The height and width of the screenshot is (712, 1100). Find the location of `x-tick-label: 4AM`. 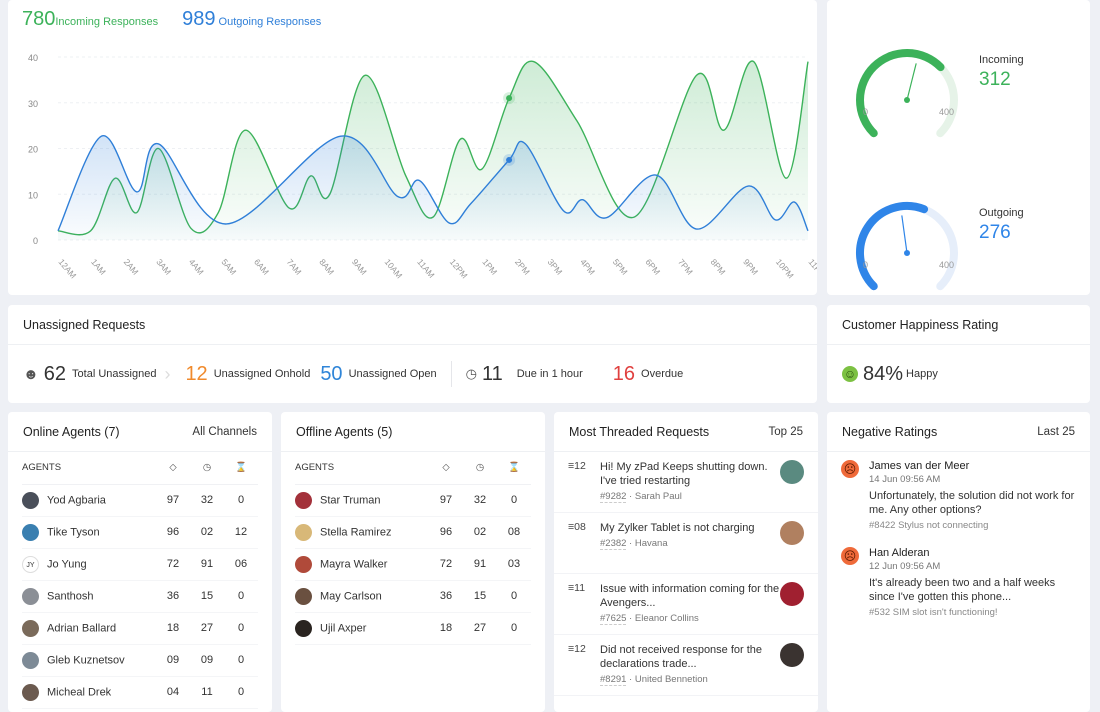

x-tick-label: 4AM is located at coordinates (196, 267).